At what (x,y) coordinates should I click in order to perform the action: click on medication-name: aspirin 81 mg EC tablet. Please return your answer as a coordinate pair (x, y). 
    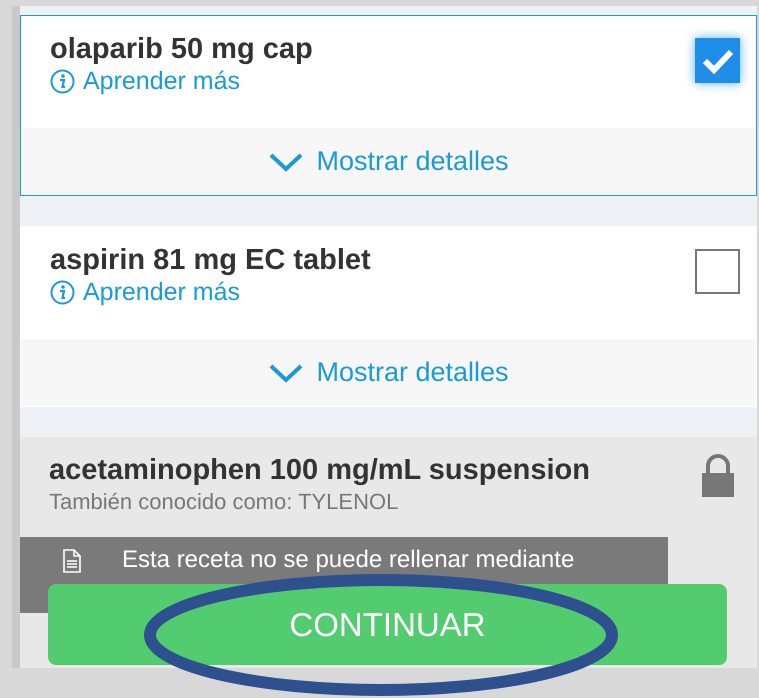
    Looking at the image, I should click on (210, 260).